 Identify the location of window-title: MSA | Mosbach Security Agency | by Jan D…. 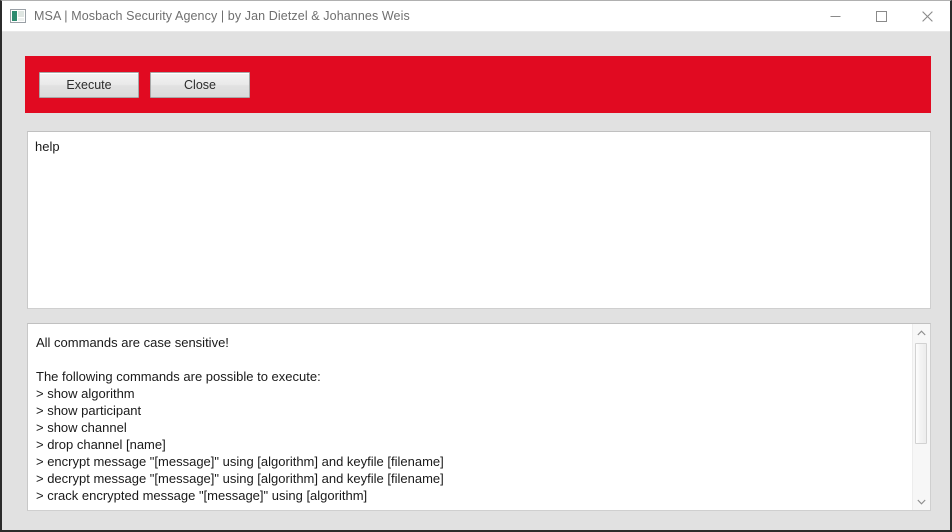
(222, 16).